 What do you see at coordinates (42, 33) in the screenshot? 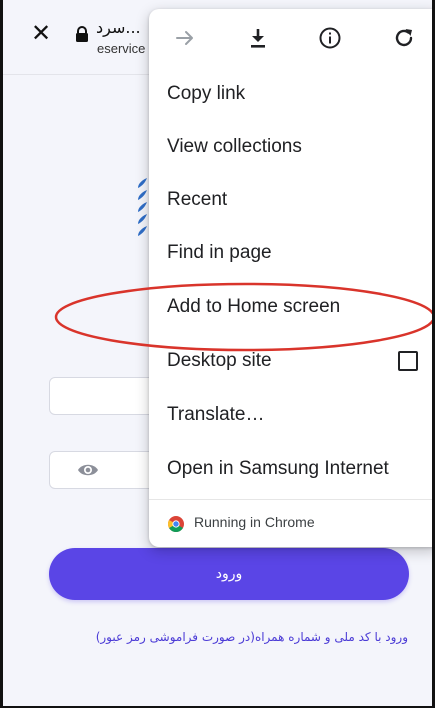
I see `close-icon: ✕` at bounding box center [42, 33].